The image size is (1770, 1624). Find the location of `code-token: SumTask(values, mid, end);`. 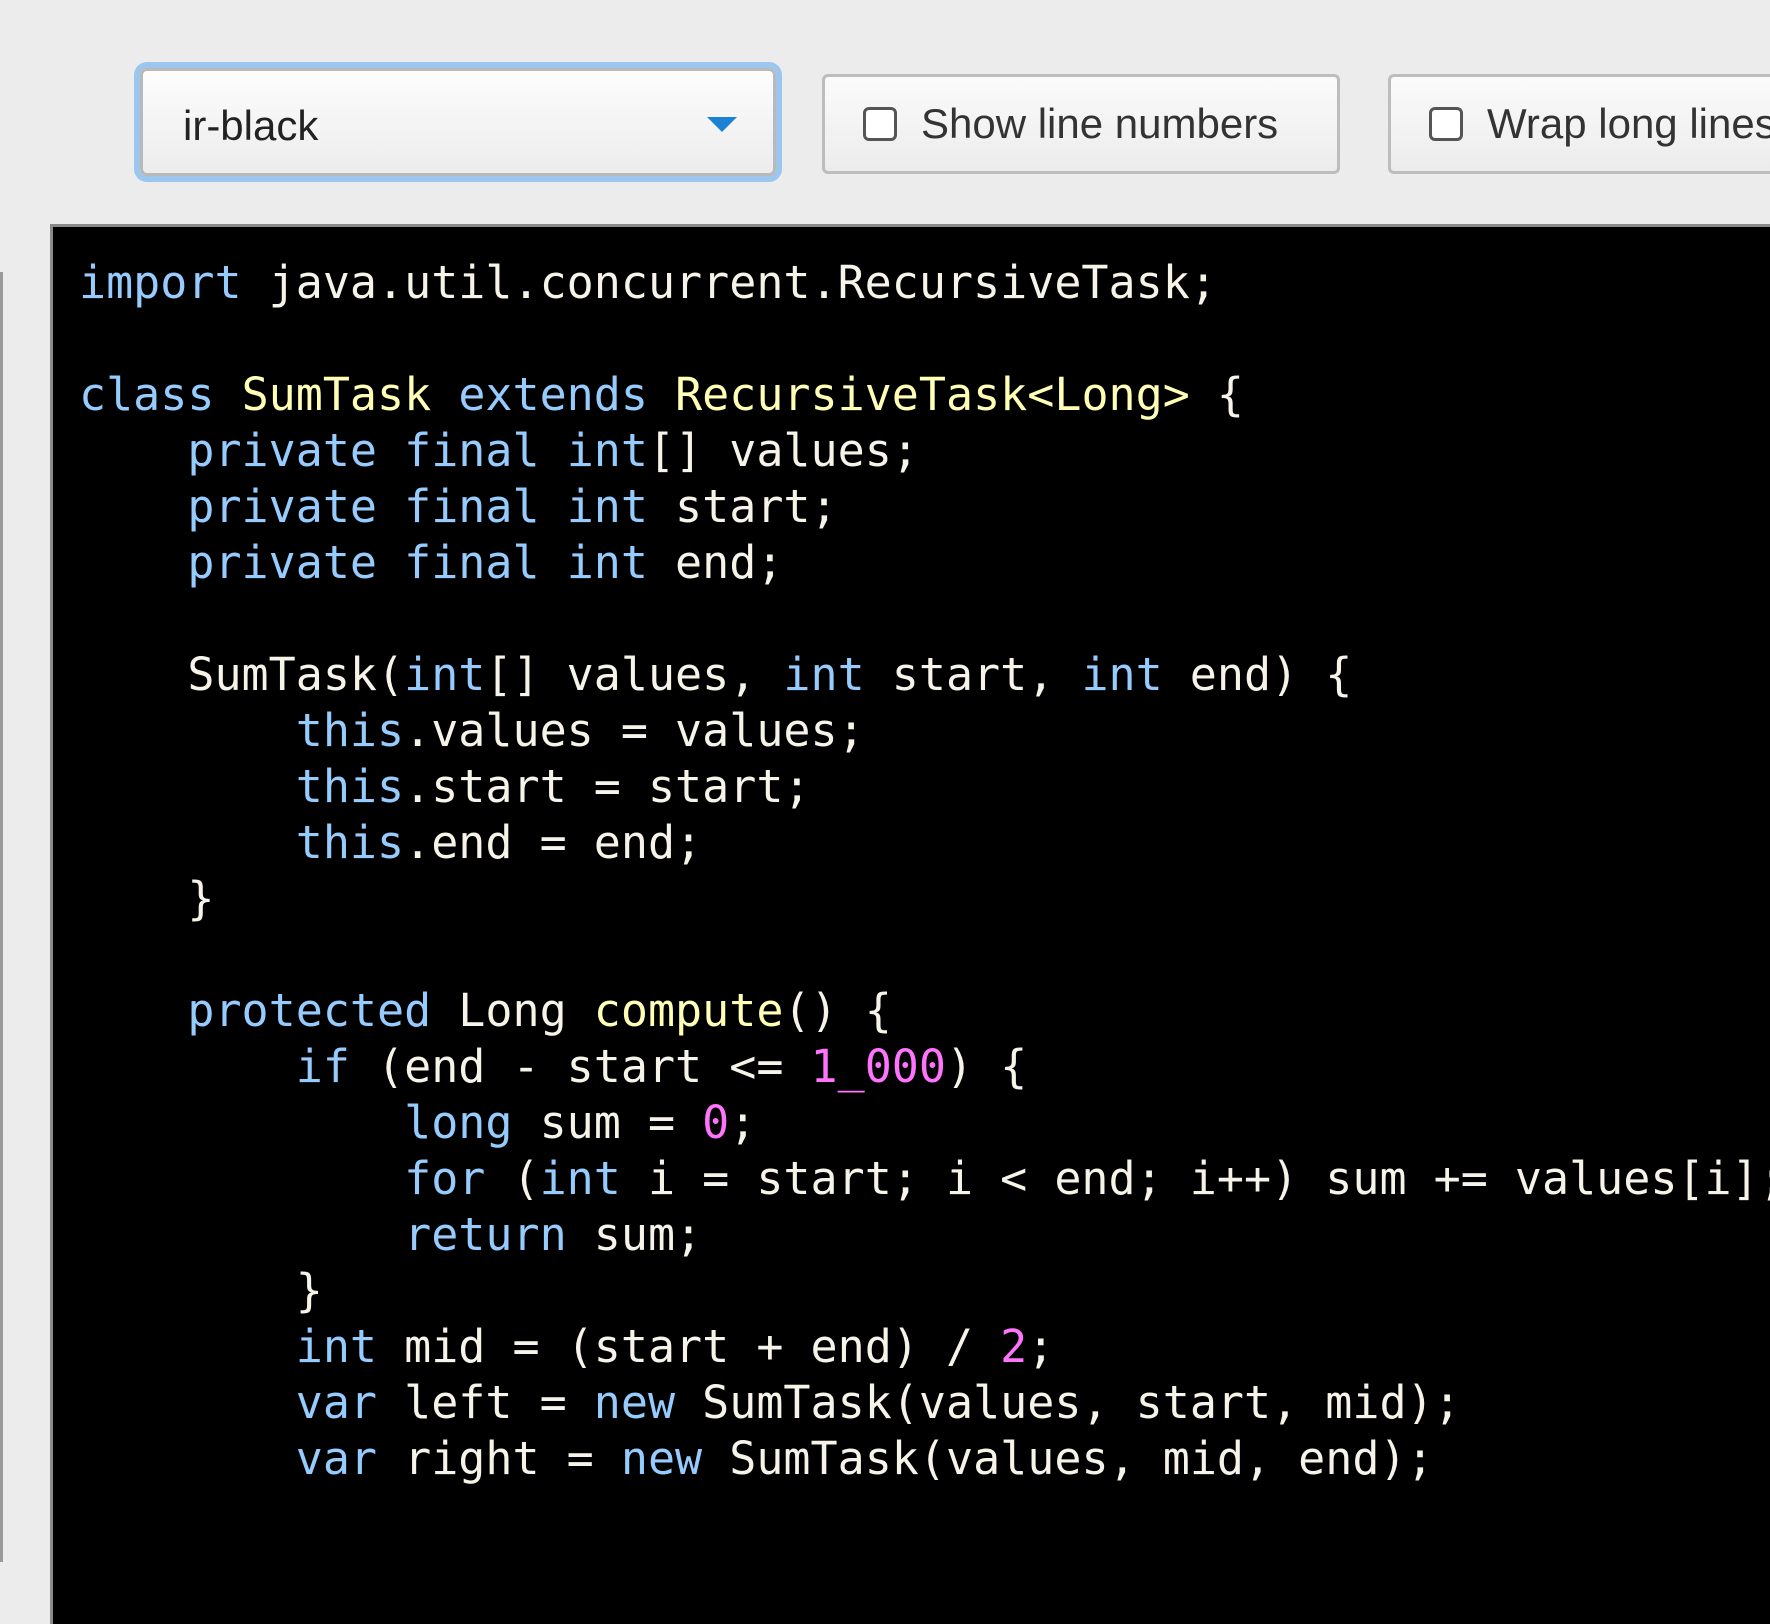

code-token: SumTask(values, mid, end); is located at coordinates (1068, 1458).